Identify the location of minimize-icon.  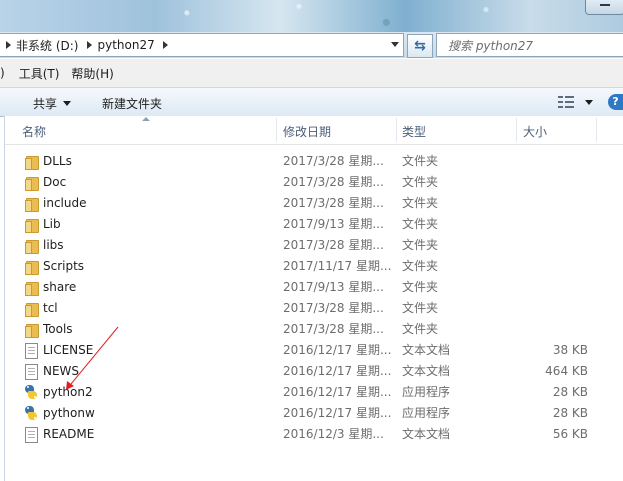
(605, 5).